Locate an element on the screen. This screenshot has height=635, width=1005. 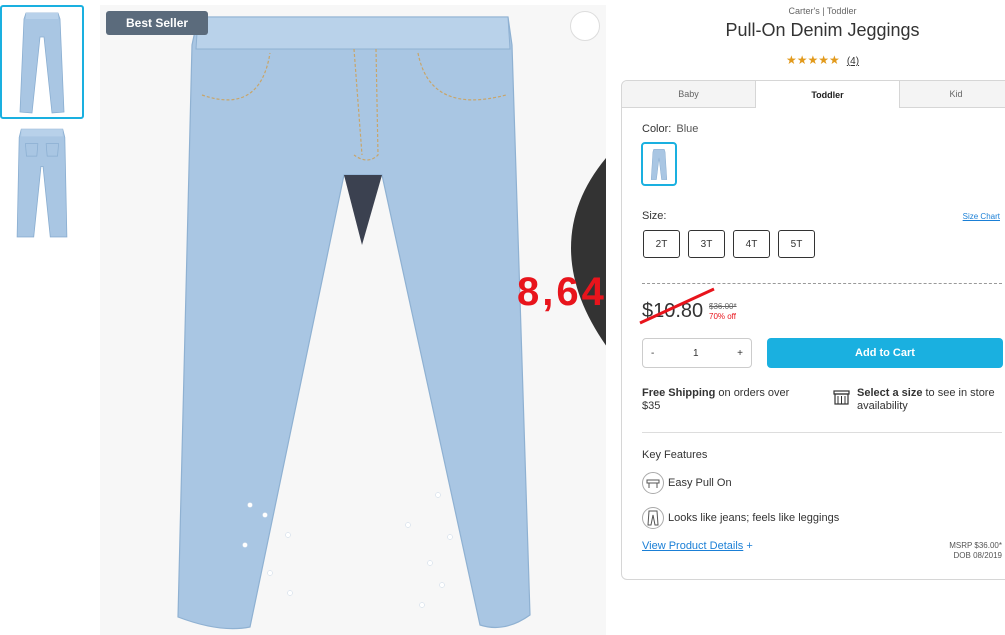
free-shipping-label: Free Shipping is located at coordinates (679, 393).